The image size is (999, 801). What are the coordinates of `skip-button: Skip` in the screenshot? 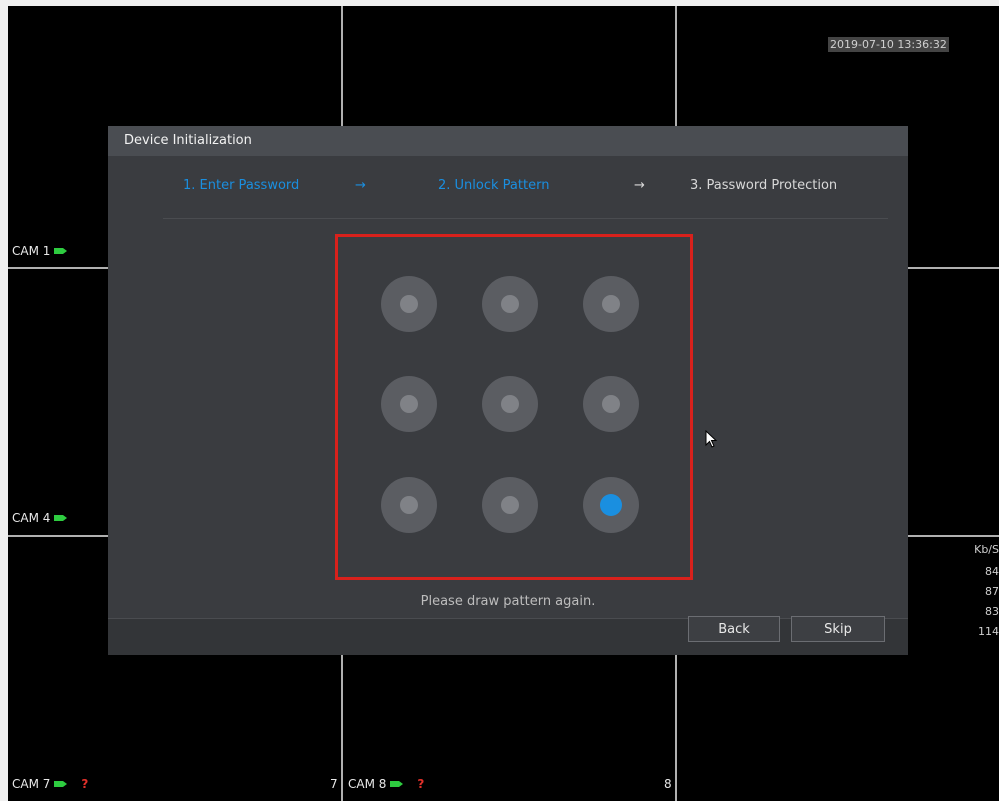 It's located at (838, 629).